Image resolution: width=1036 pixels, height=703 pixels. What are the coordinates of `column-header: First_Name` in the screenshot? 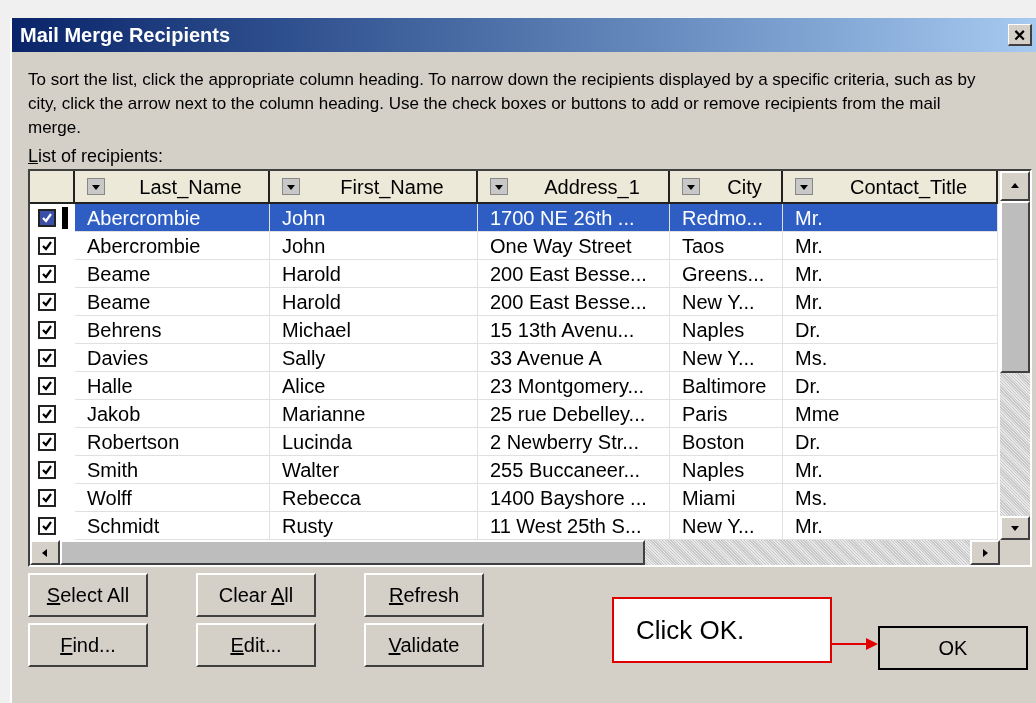 It's located at (374, 187).